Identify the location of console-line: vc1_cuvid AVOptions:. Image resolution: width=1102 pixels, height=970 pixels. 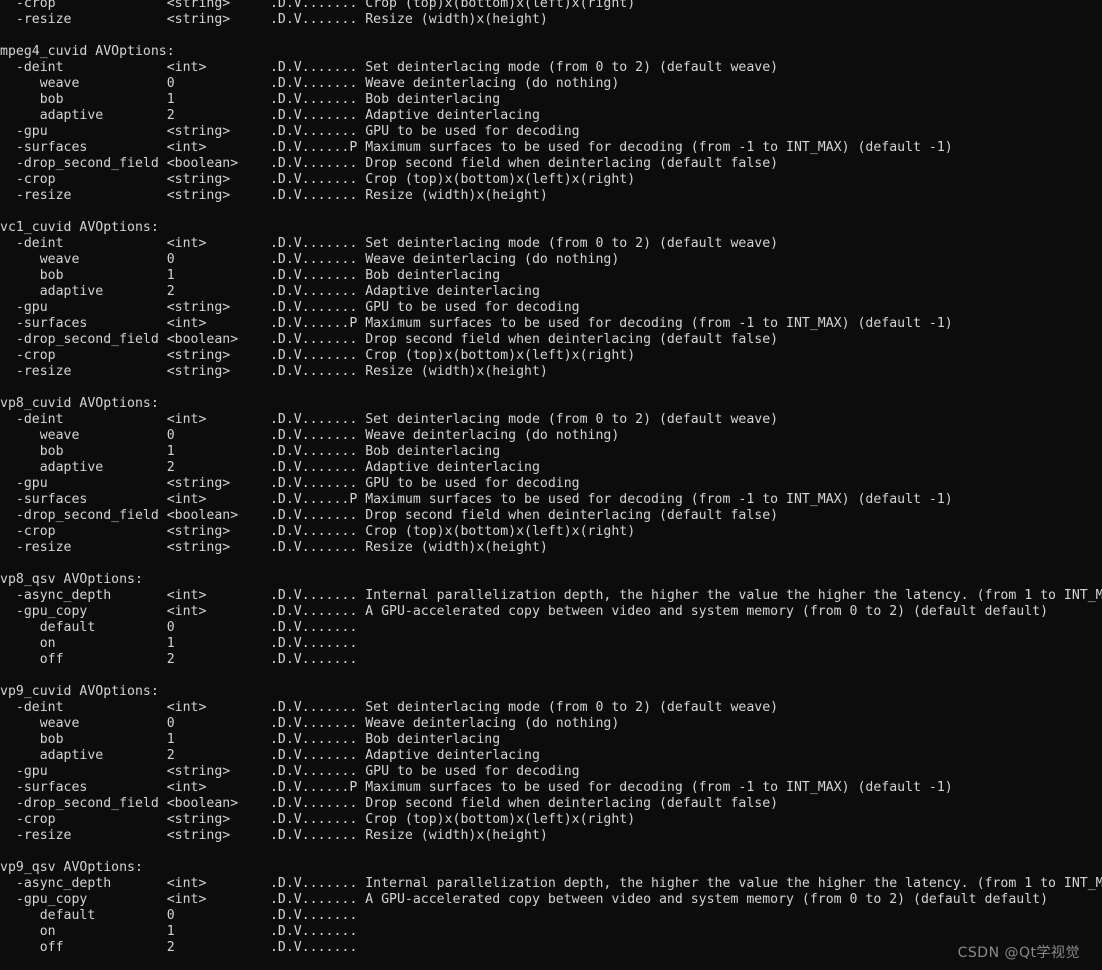
(79, 227).